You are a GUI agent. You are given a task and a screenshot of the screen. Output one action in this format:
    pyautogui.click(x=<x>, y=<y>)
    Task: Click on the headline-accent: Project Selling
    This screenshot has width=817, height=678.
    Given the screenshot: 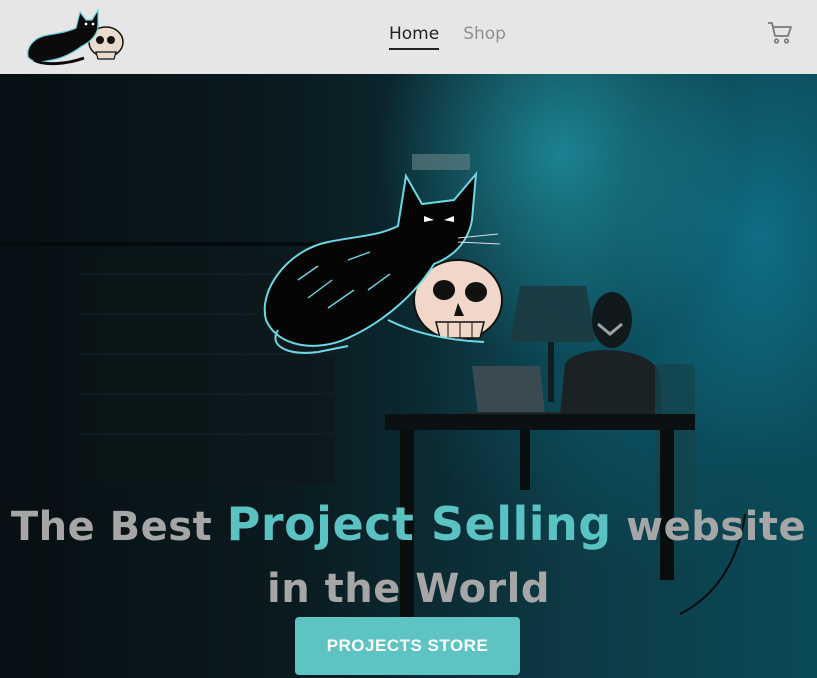 What is the action you would take?
    pyautogui.click(x=419, y=523)
    